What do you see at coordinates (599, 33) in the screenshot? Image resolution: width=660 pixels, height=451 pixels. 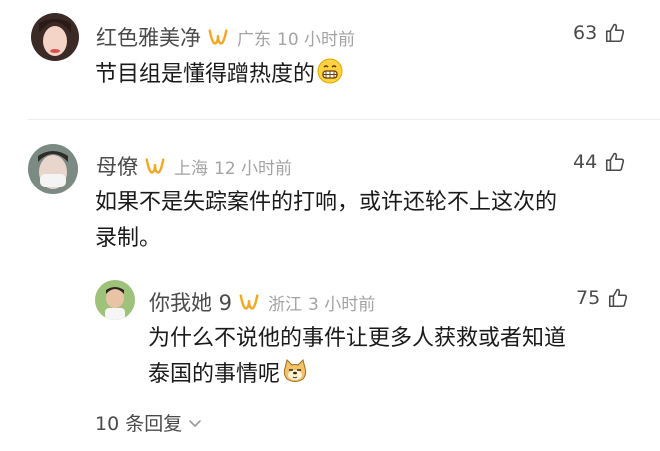 I see `like-button: 63` at bounding box center [599, 33].